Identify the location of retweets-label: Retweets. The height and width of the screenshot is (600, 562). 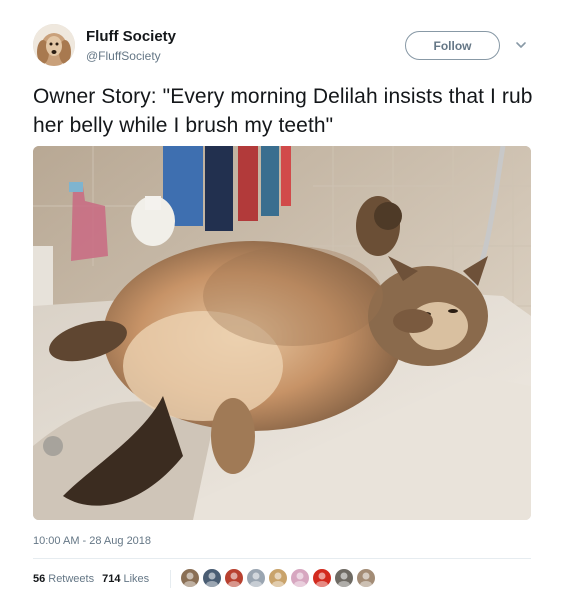
(71, 579).